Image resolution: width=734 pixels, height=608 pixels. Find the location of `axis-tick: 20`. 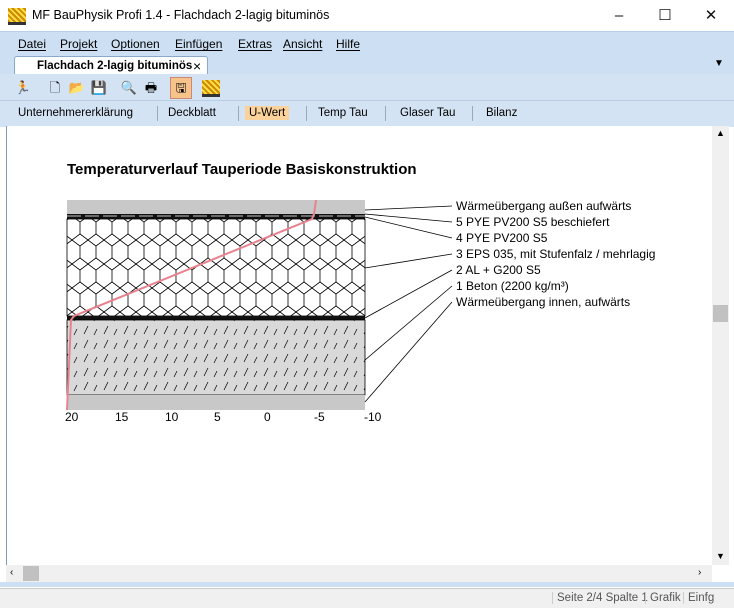

axis-tick: 20 is located at coordinates (72, 417).